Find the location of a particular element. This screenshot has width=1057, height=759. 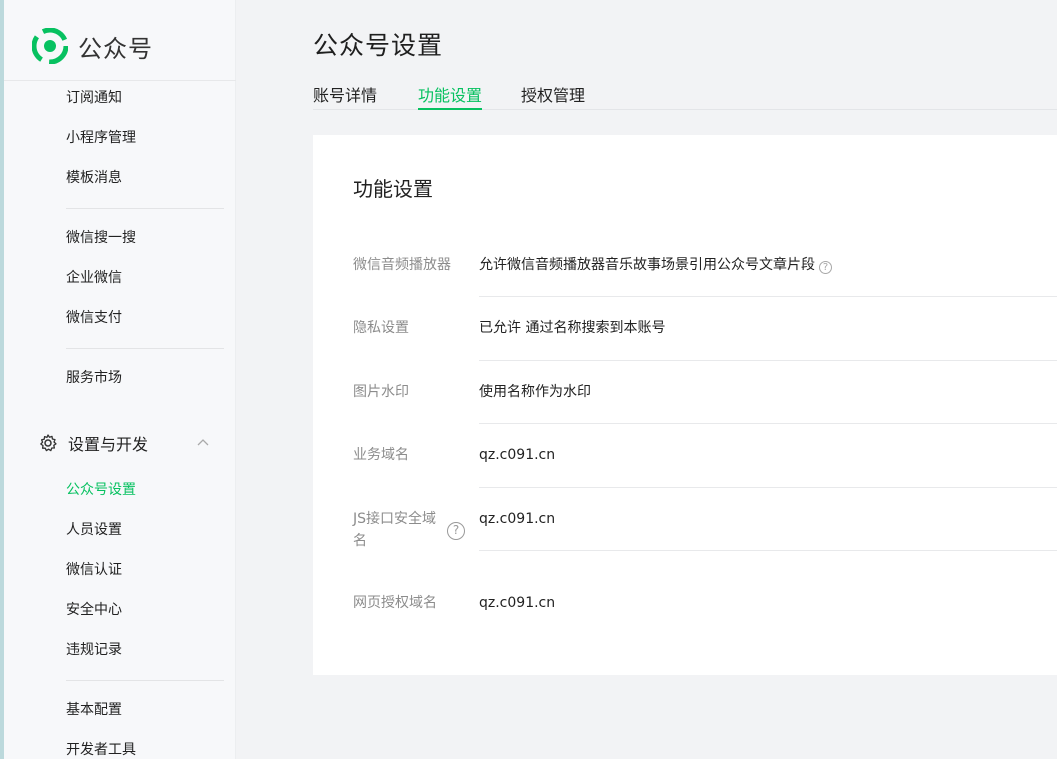

sidebar-item-security-center: 安全中心 is located at coordinates (94, 610).